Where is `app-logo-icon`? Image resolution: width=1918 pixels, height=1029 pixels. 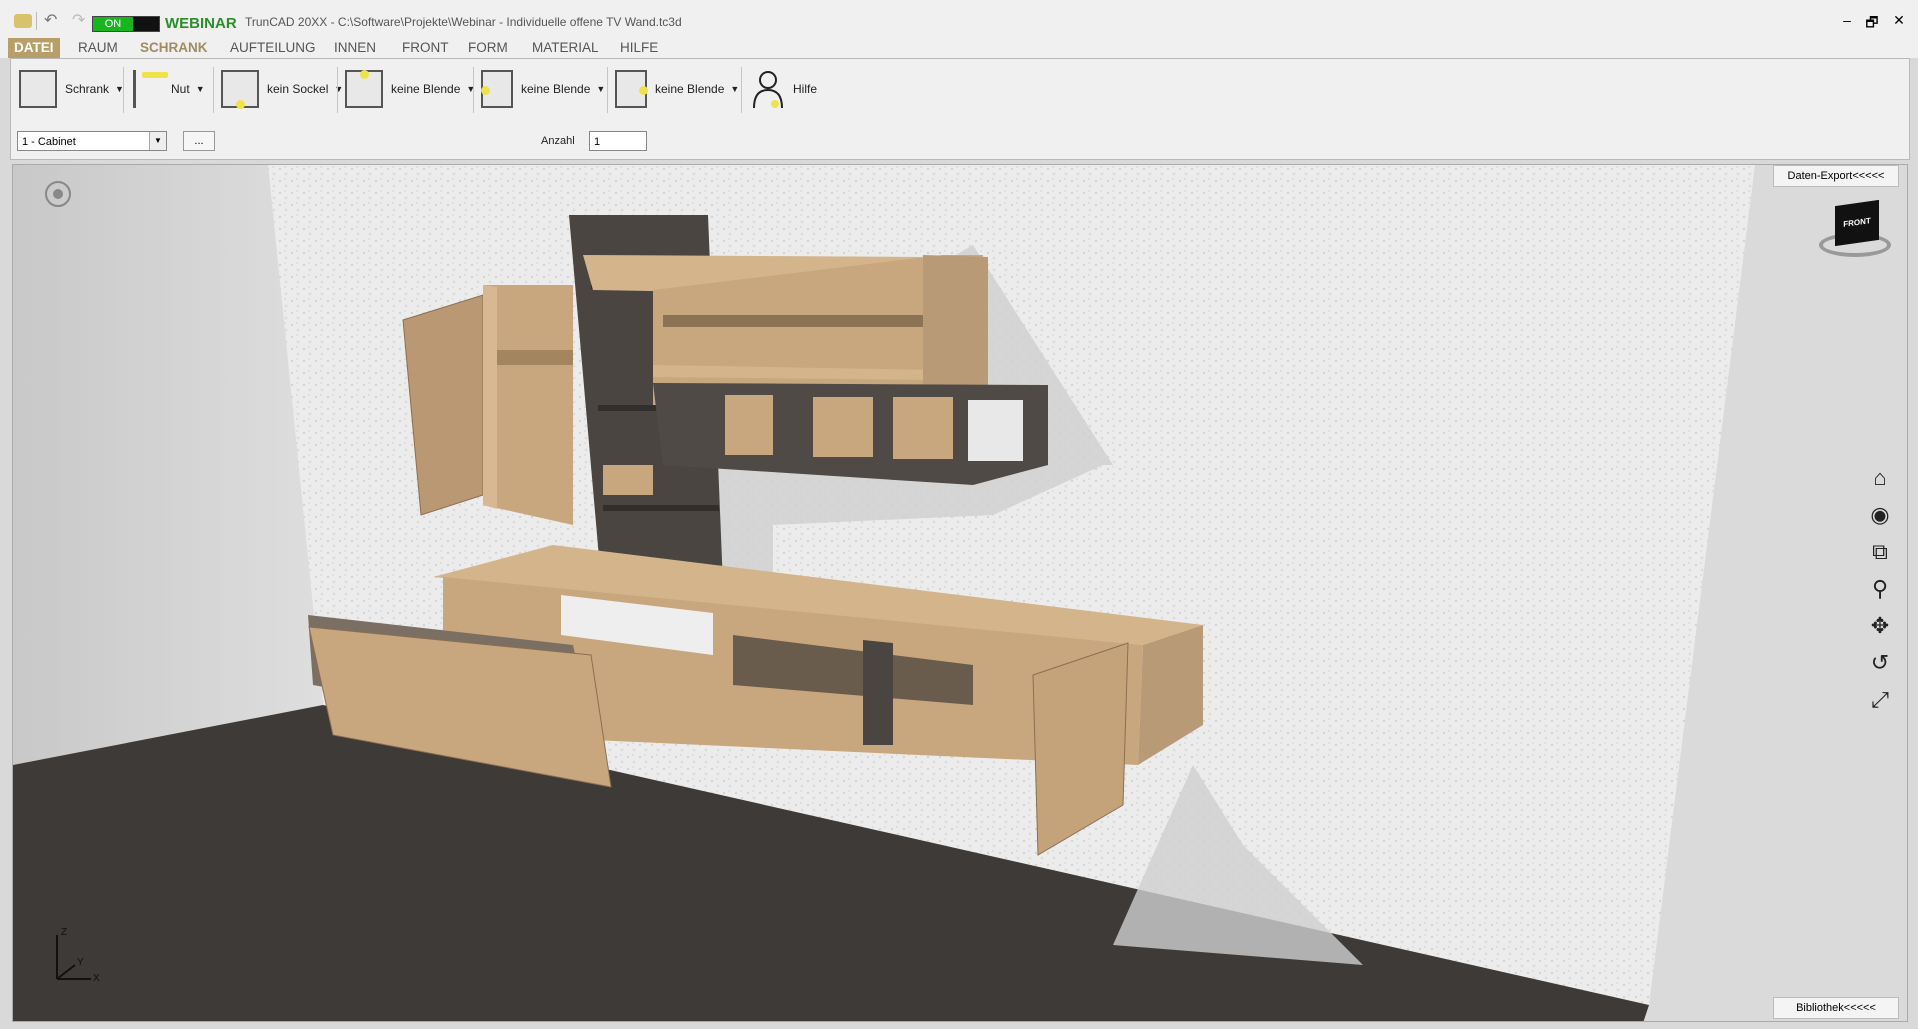
app-logo-icon is located at coordinates (23, 21).